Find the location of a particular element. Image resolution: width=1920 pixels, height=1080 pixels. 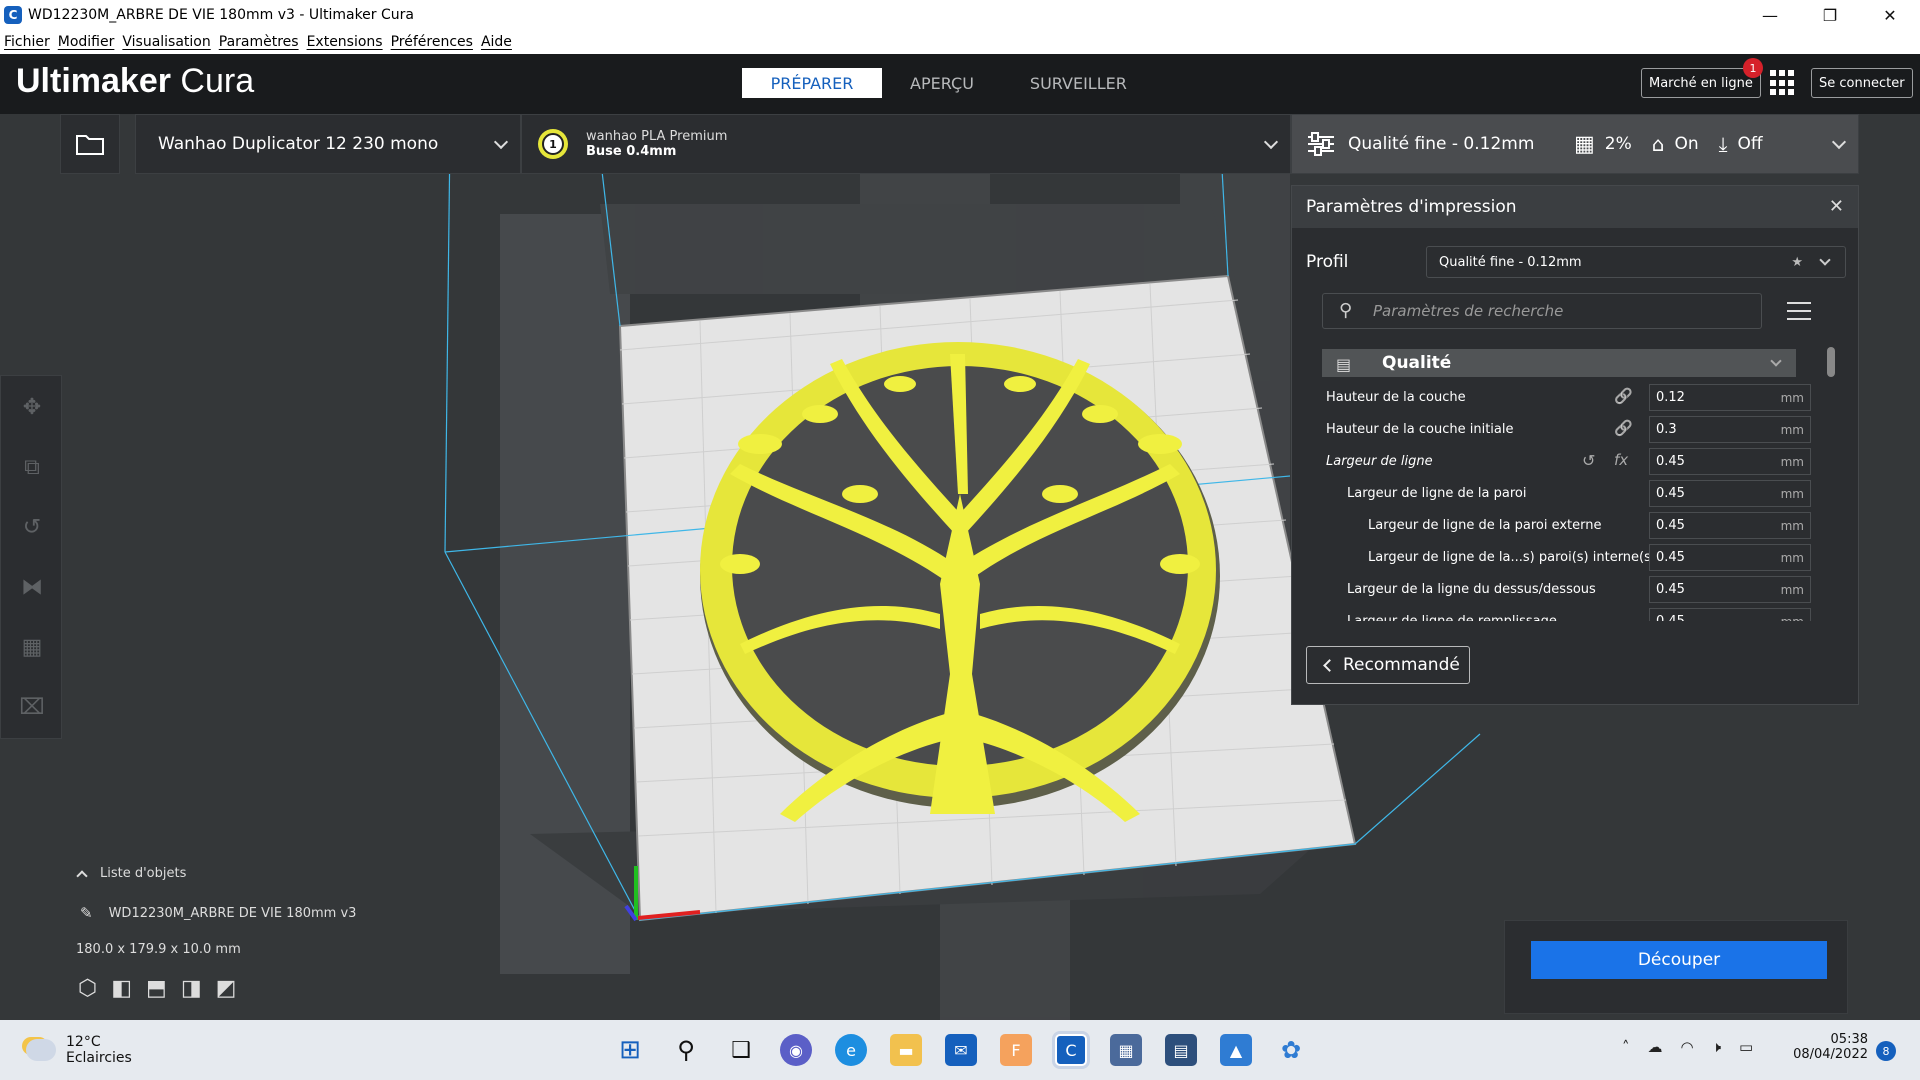

clock-date: 08/04/2022 is located at coordinates (1830, 1054).